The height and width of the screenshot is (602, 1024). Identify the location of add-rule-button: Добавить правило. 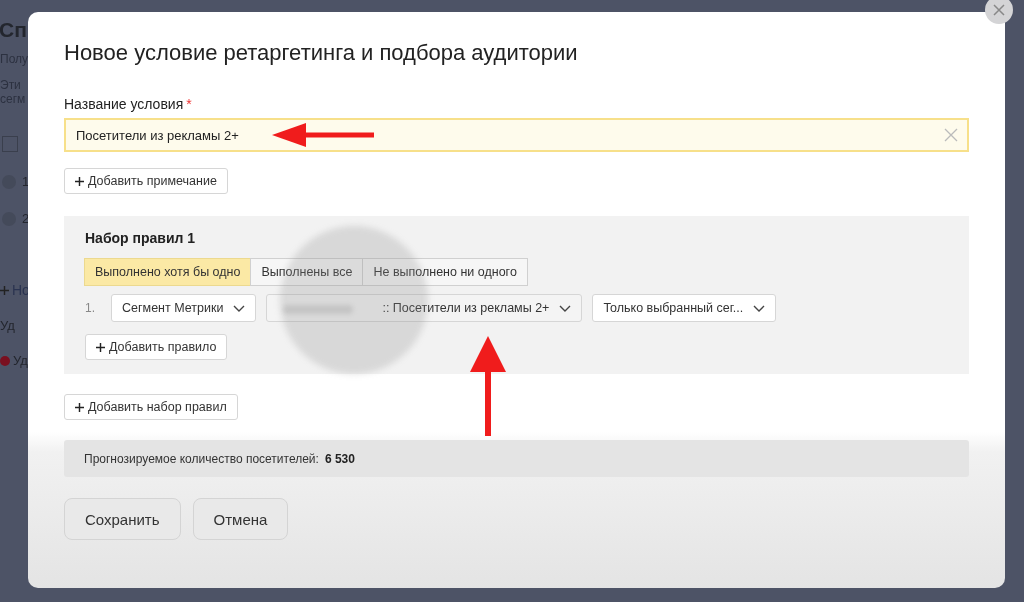
(156, 347).